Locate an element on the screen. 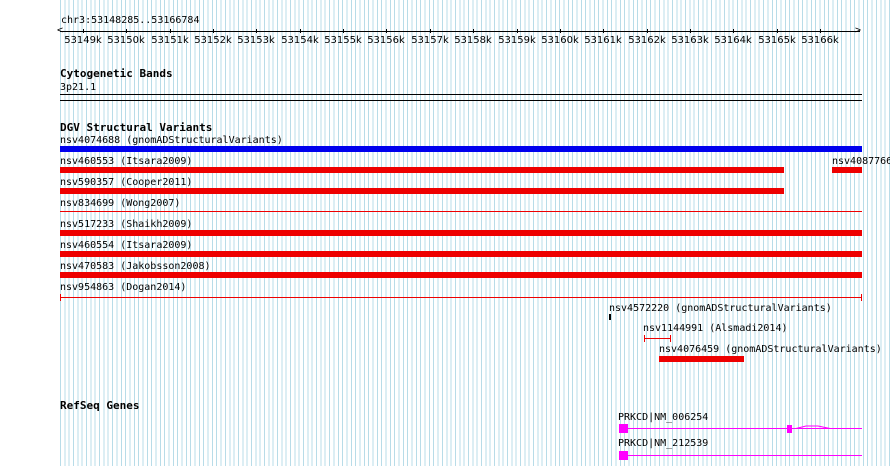 The height and width of the screenshot is (466, 890). gene-models is located at coordinates (740, 442).